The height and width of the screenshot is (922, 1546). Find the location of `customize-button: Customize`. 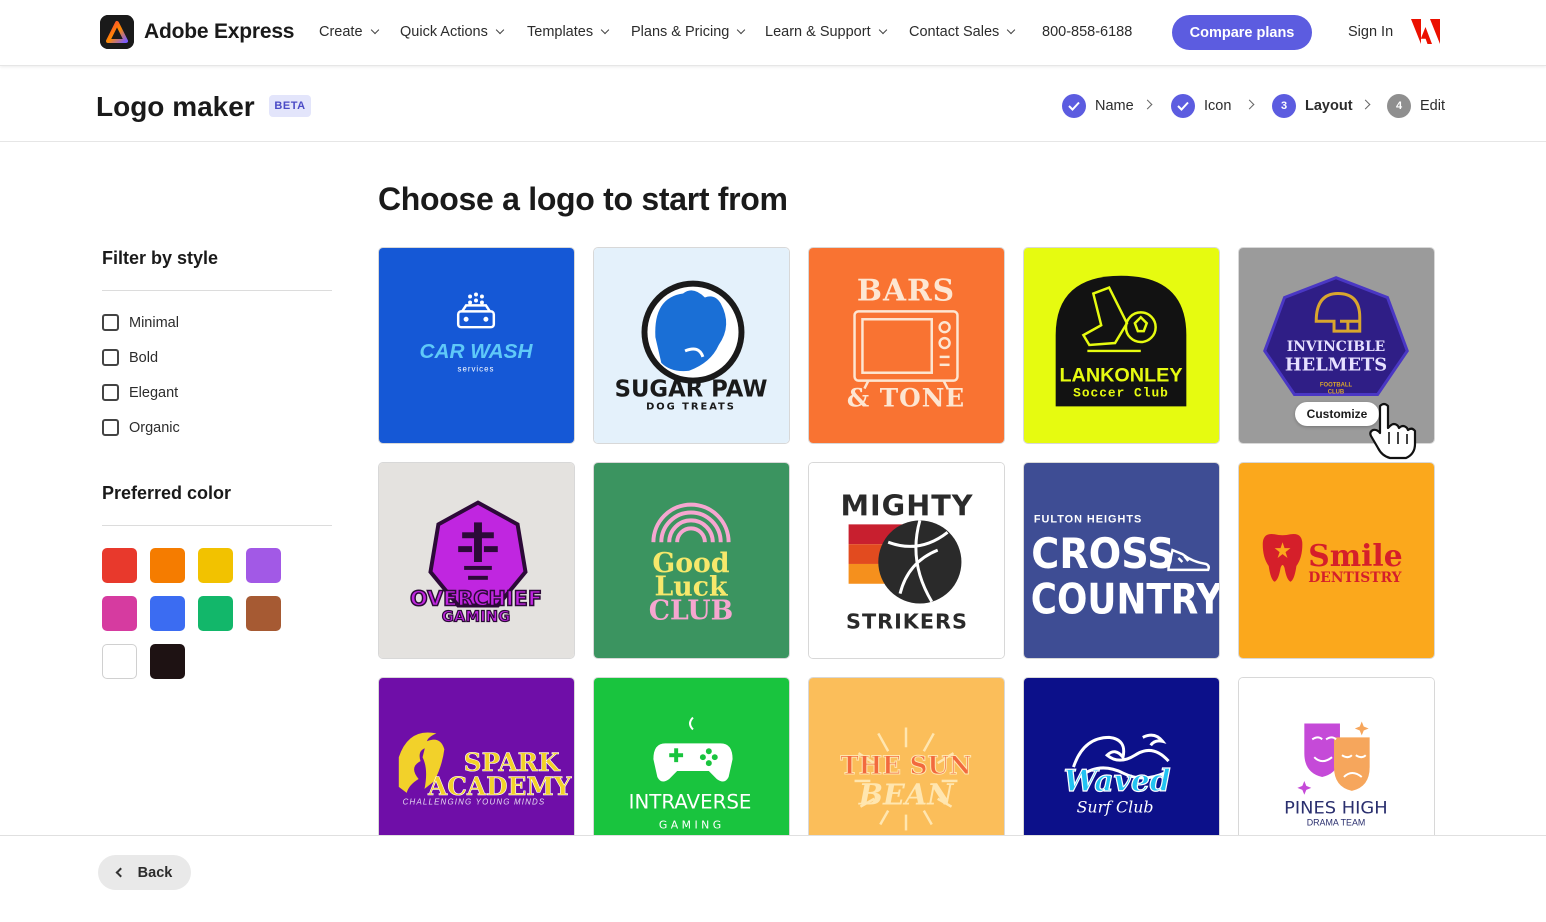

customize-button: Customize is located at coordinates (1337, 414).